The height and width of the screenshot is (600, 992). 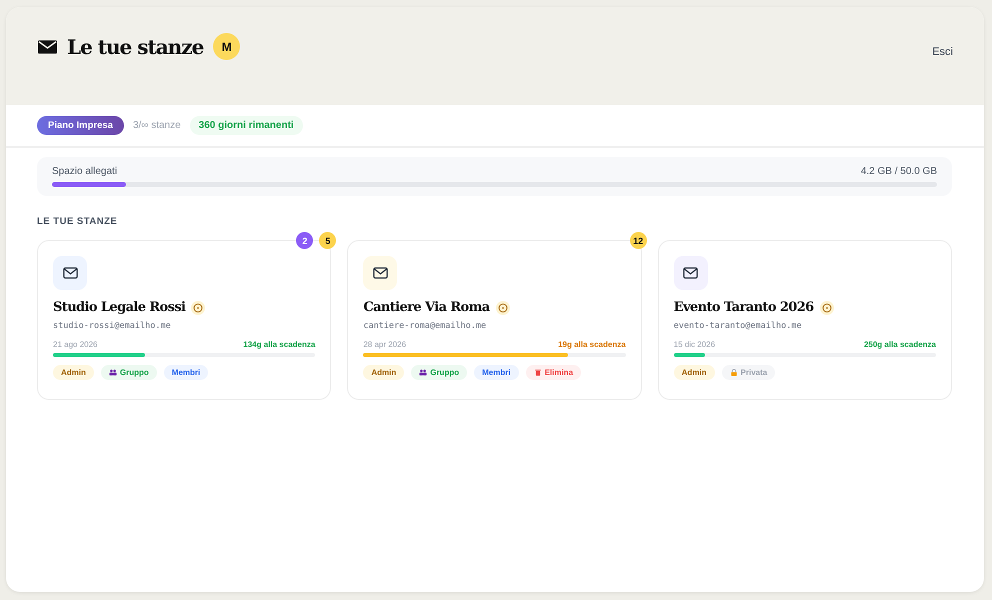 I want to click on room-email: cantiere-roma@emailho.me, so click(x=425, y=326).